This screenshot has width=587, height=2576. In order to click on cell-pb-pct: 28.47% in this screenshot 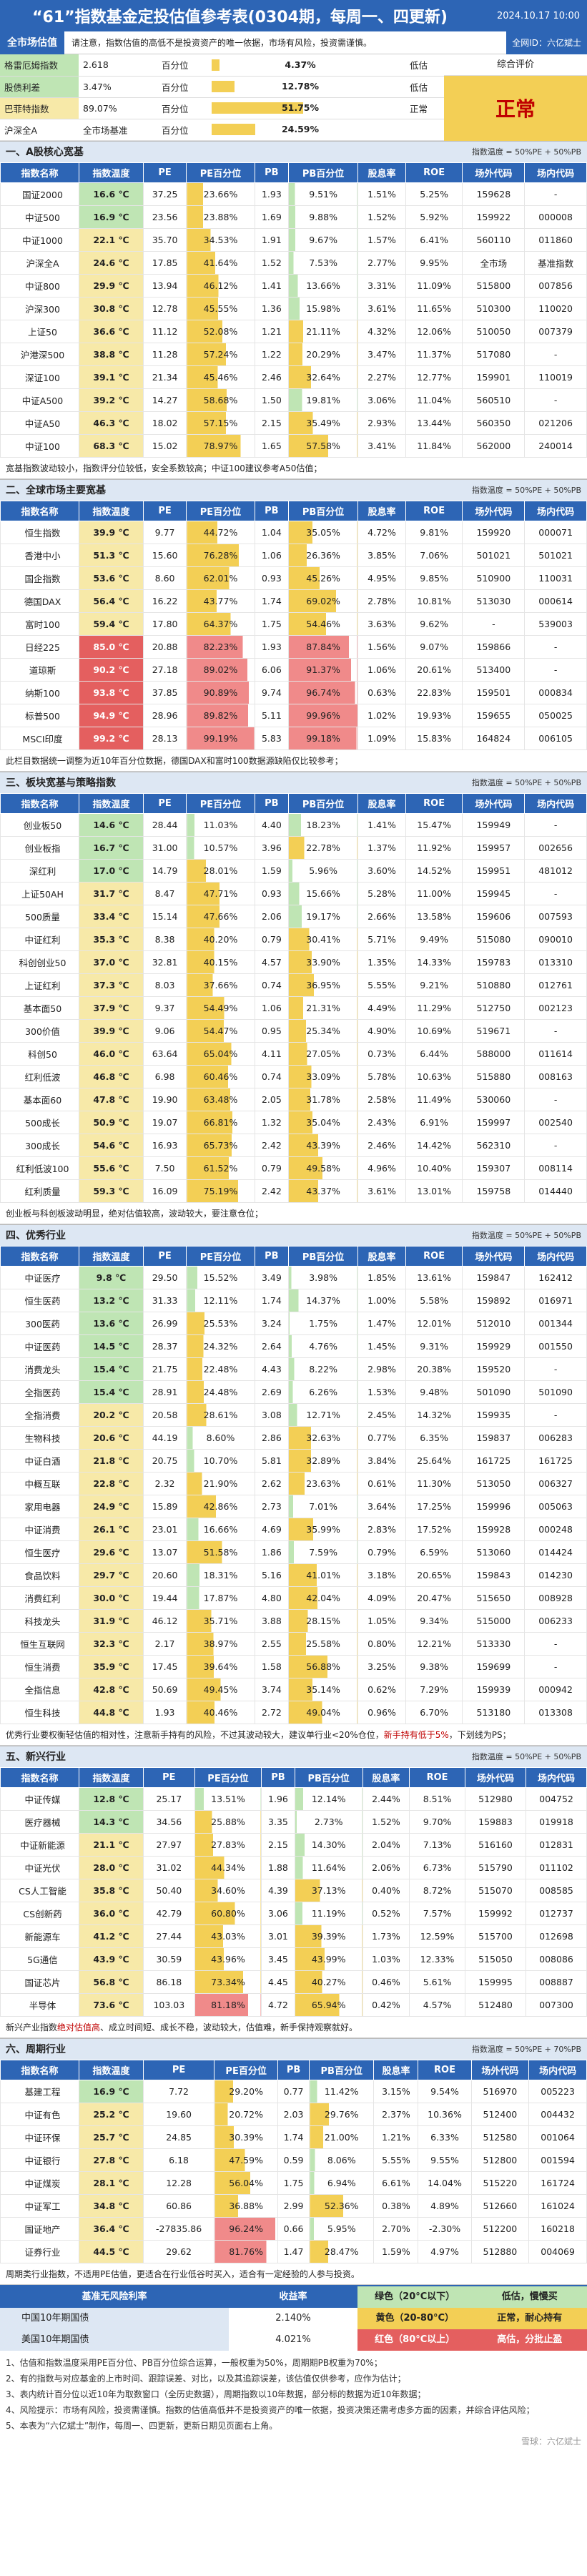, I will do `click(342, 2251)`.